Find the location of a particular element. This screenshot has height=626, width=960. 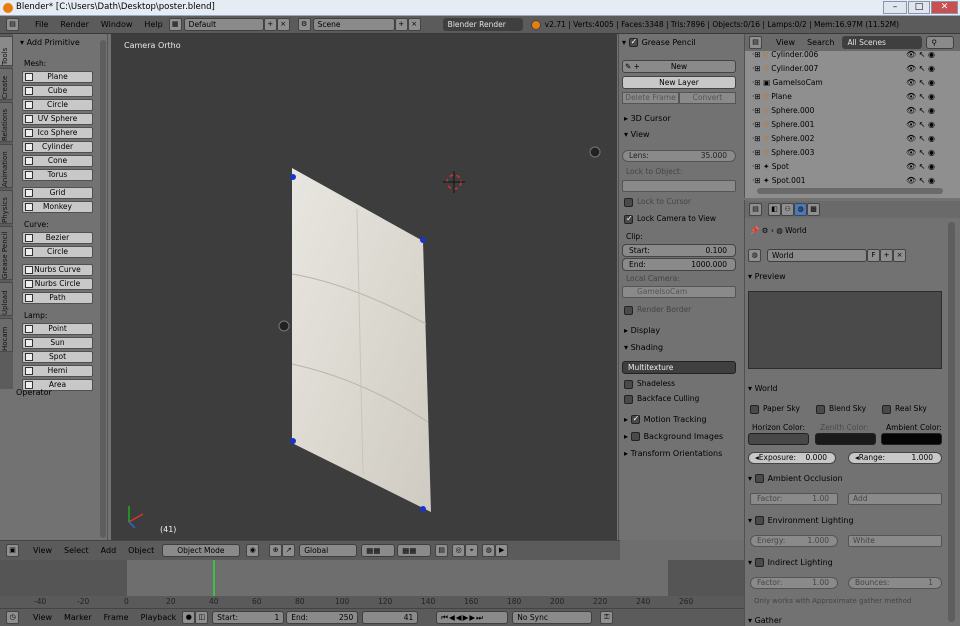

preview-panel-header: ▾ Preview is located at coordinates (846, 276).